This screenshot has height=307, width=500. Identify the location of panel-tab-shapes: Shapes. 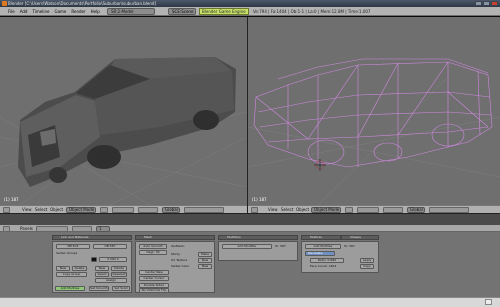
(360, 237).